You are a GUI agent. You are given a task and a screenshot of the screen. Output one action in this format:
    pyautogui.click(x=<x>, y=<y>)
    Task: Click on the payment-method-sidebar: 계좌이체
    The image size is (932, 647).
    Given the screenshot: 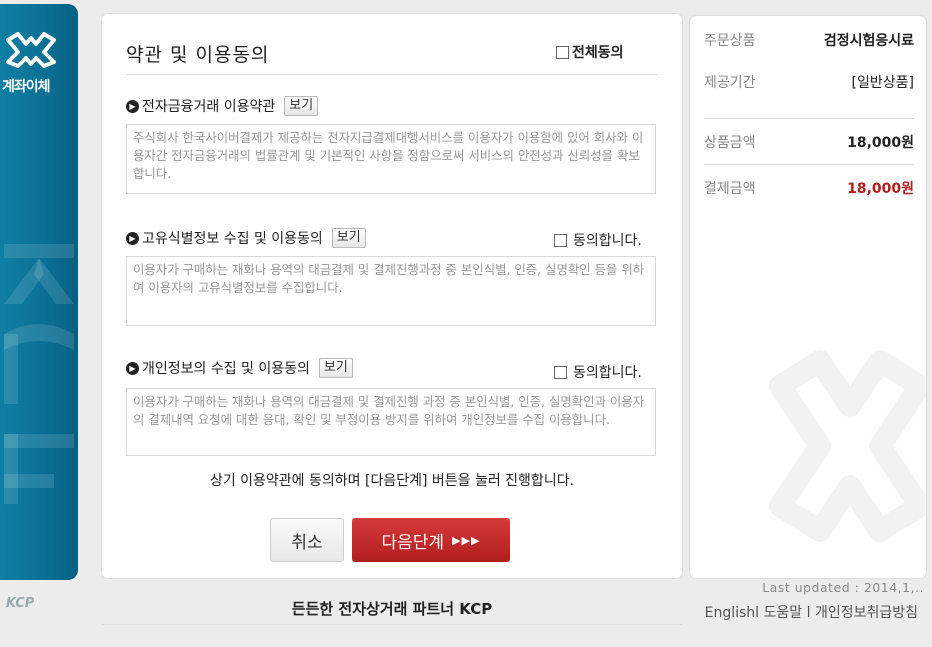 What is the action you would take?
    pyautogui.click(x=39, y=292)
    